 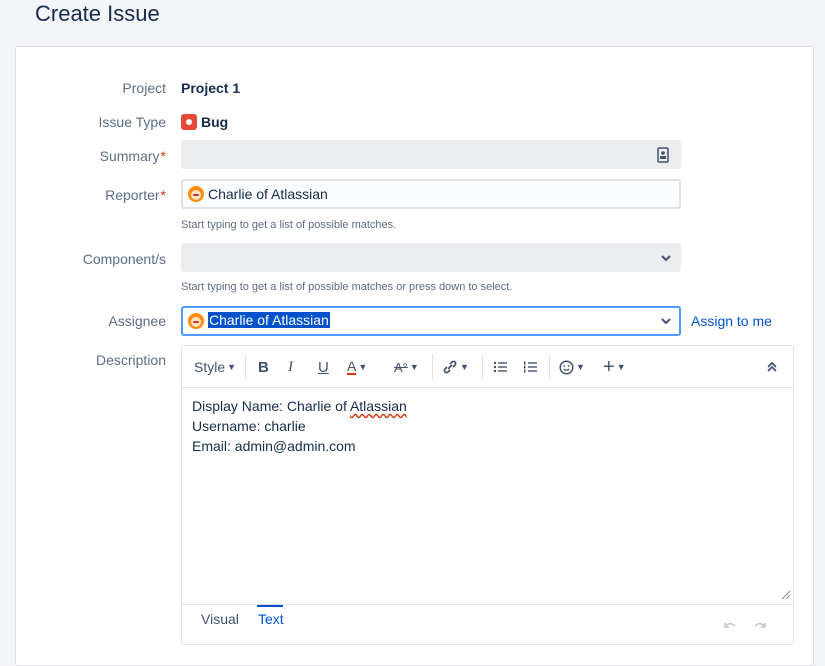 What do you see at coordinates (130, 360) in the screenshot?
I see `description-label: Description` at bounding box center [130, 360].